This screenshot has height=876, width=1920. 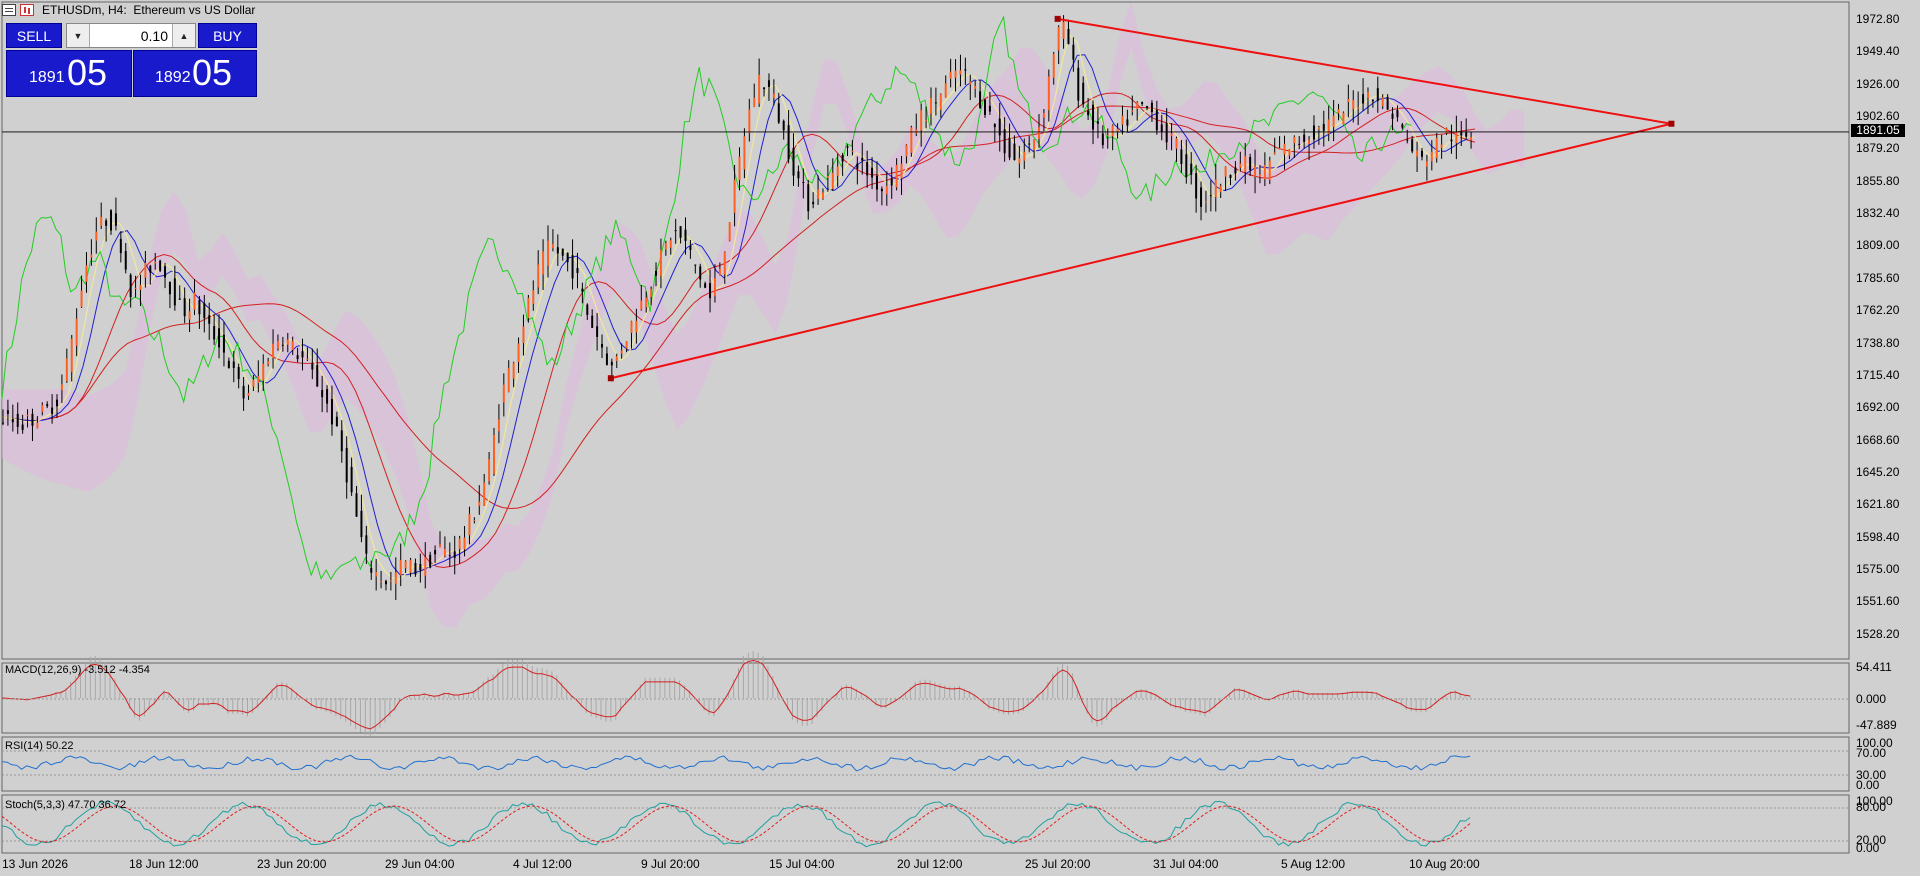 I want to click on indicator-axis-label: 70.00, so click(x=1871, y=753).